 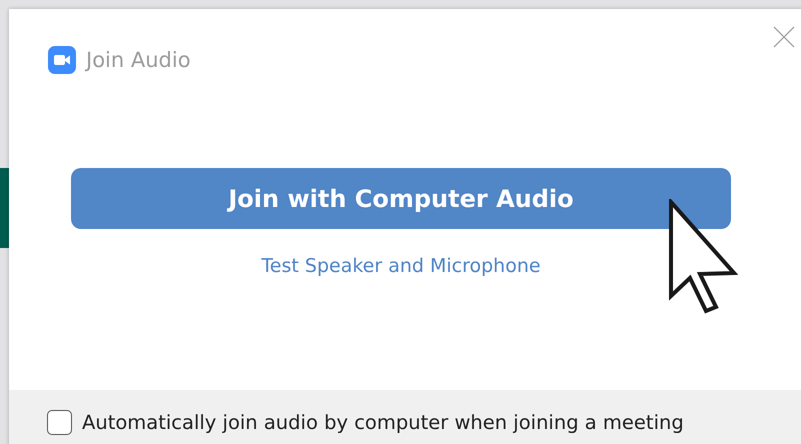 I want to click on test-speaker-link: Test Speaker and Microphone, so click(x=401, y=266).